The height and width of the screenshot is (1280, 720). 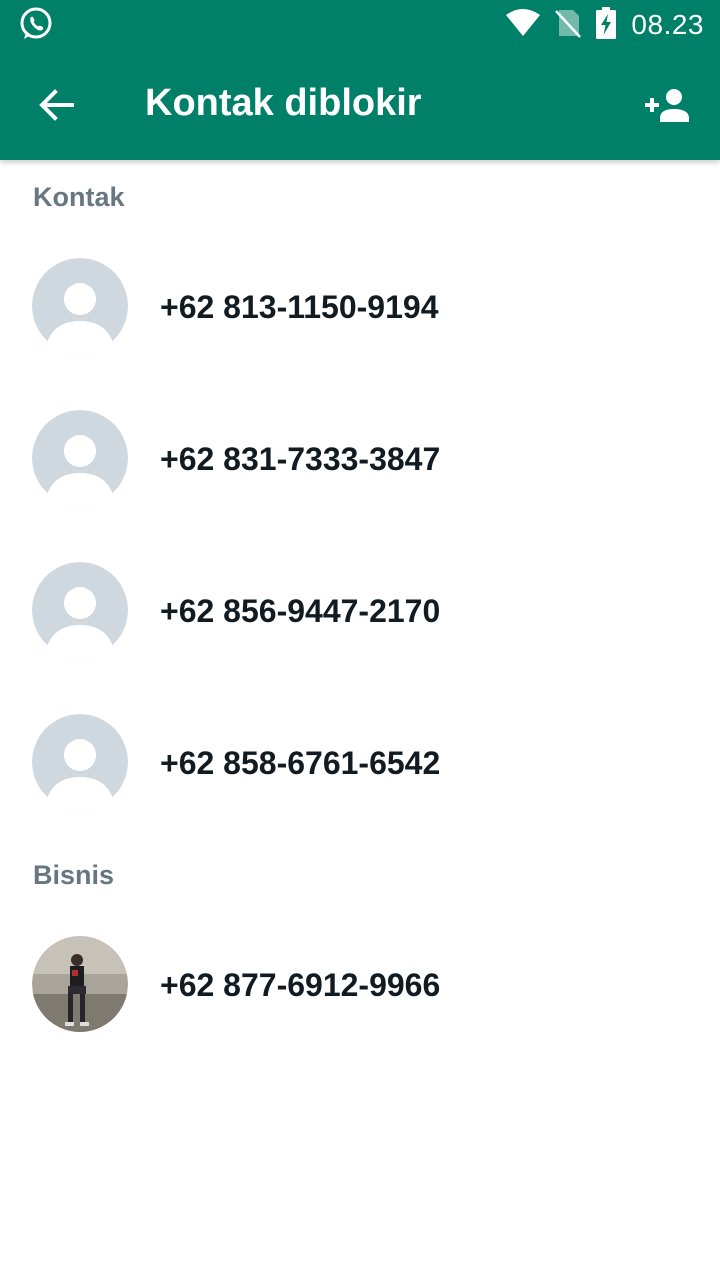 I want to click on arrow-left-icon, so click(x=56, y=107).